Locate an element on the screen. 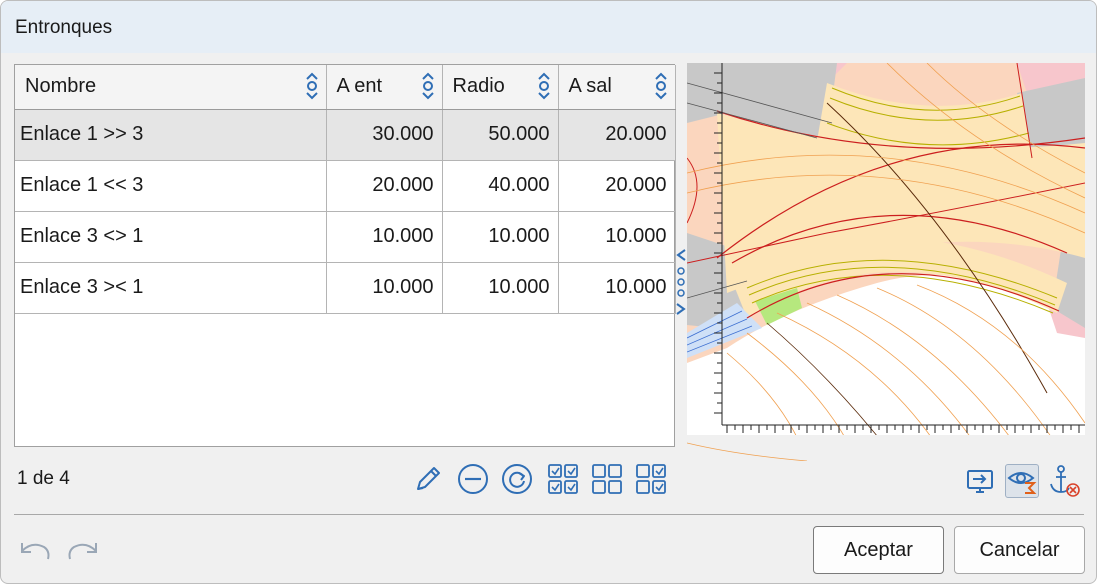 The image size is (1097, 584). column-header-radio: Radio is located at coordinates (500, 87).